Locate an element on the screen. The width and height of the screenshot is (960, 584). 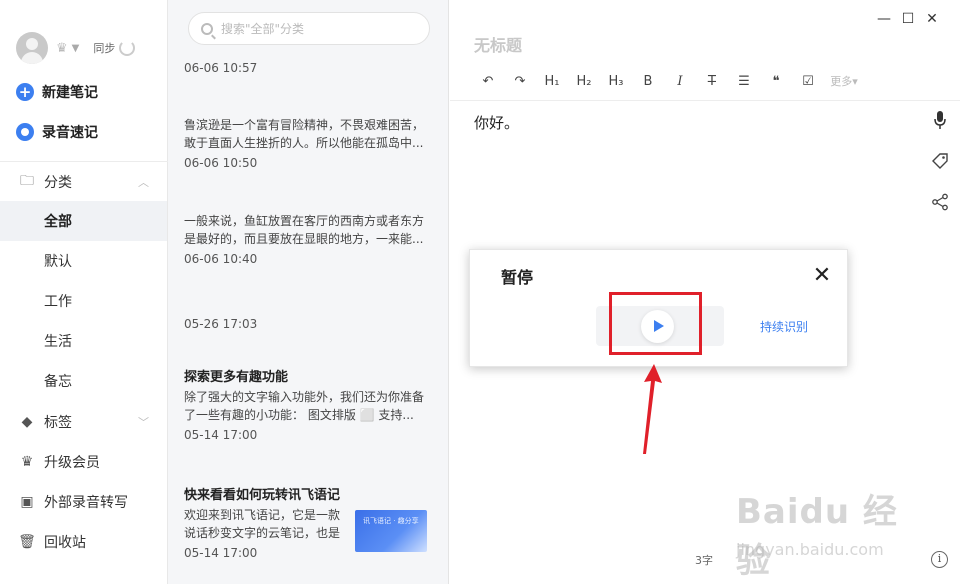
popup-title: 暂停 is located at coordinates (517, 277).